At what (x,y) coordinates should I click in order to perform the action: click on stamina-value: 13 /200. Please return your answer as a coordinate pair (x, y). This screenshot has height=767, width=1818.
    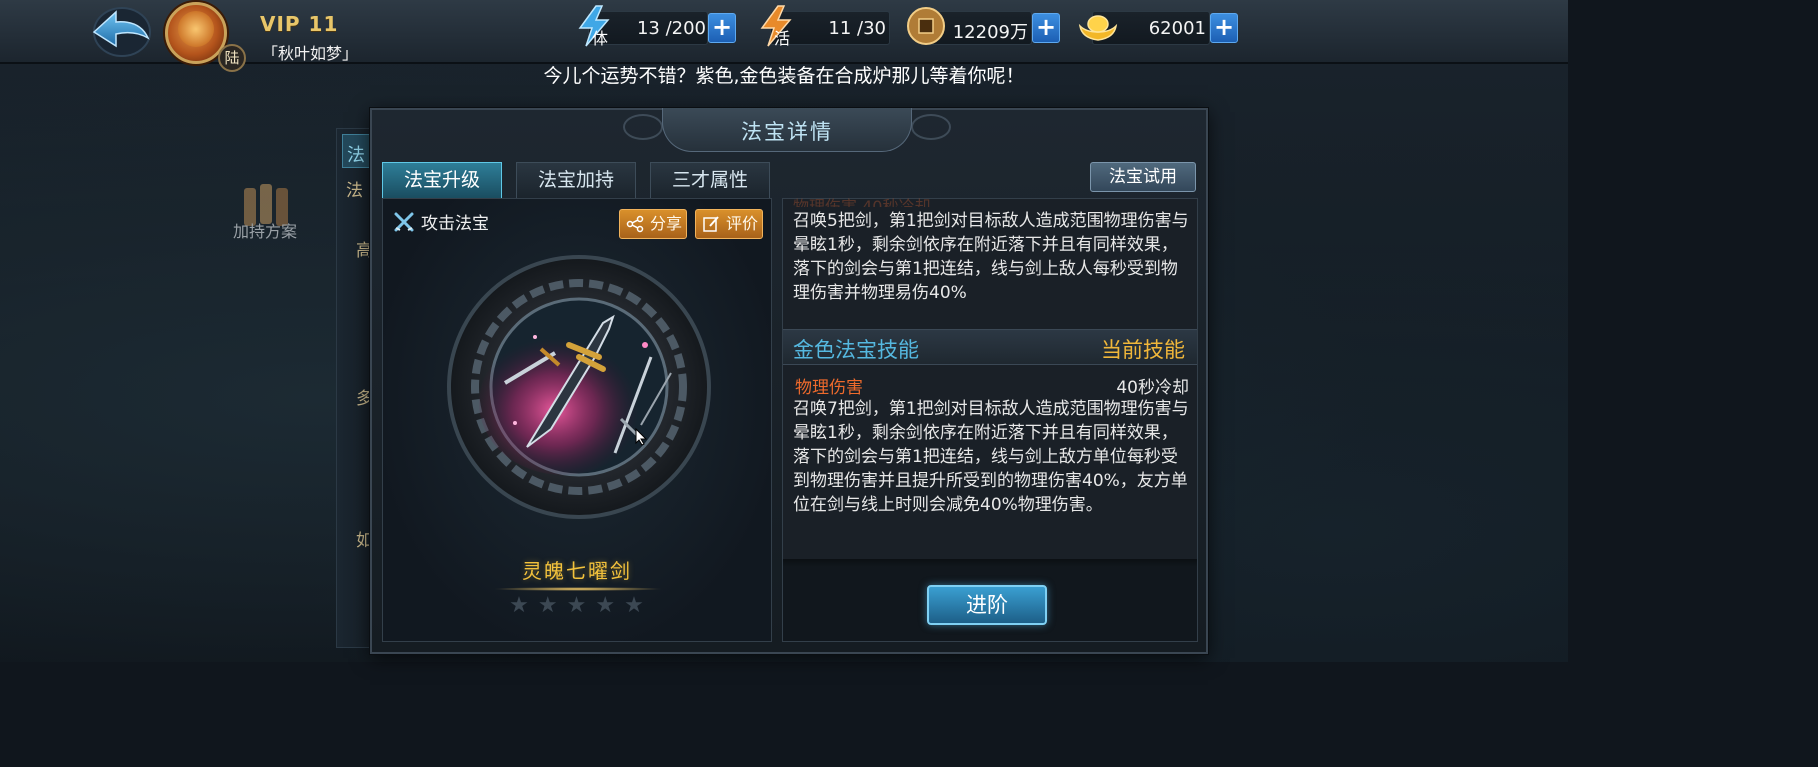
    Looking at the image, I should click on (671, 28).